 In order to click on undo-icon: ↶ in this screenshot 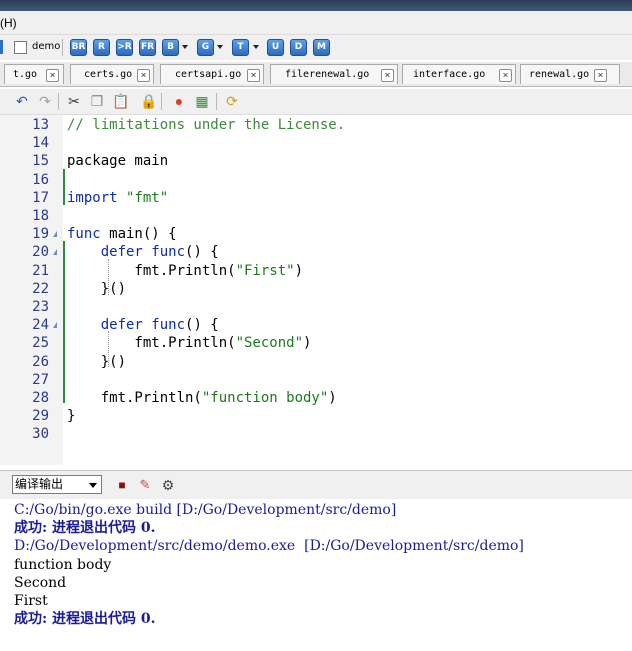, I will do `click(22, 101)`.